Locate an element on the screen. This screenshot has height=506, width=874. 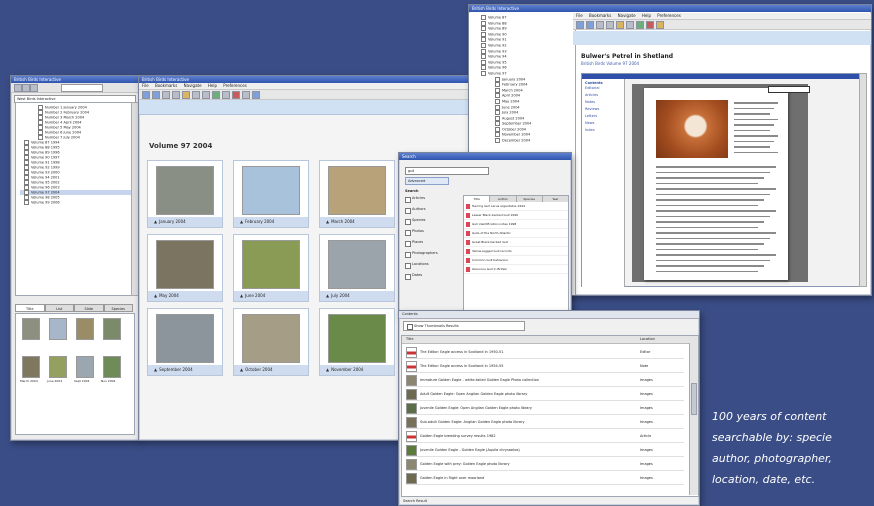
tree-item: Volume 99 2006 is located at coordinates (76, 202).